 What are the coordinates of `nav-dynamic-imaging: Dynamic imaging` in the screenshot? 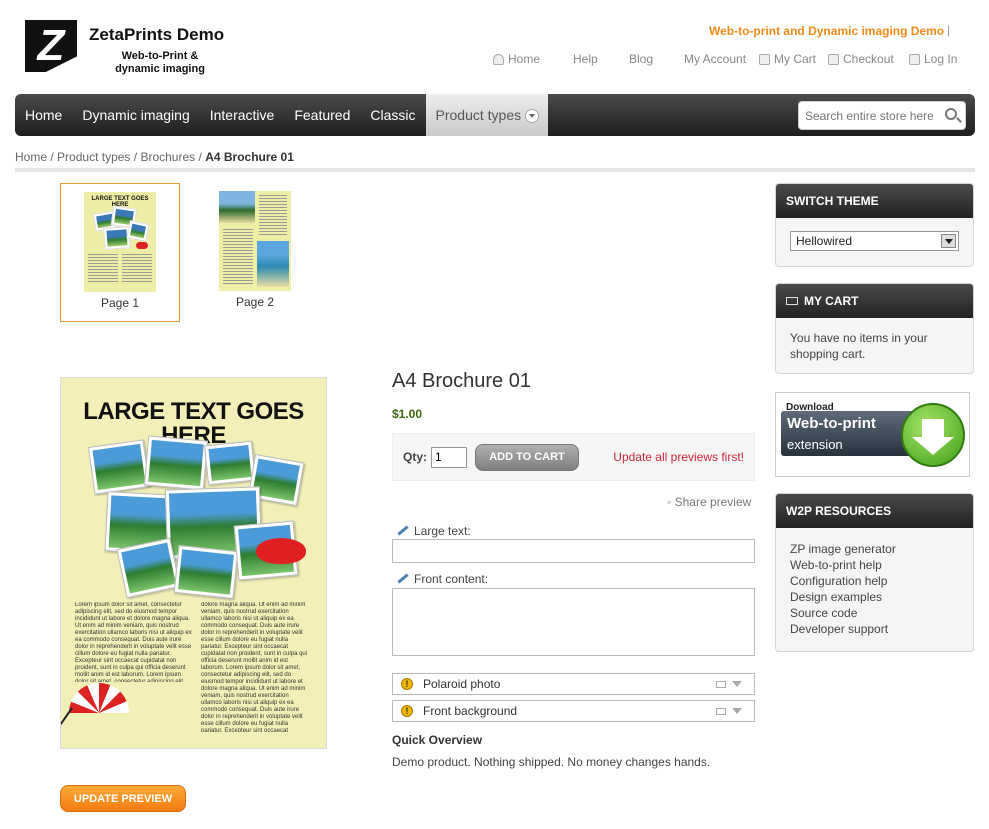 It's located at (135, 115).